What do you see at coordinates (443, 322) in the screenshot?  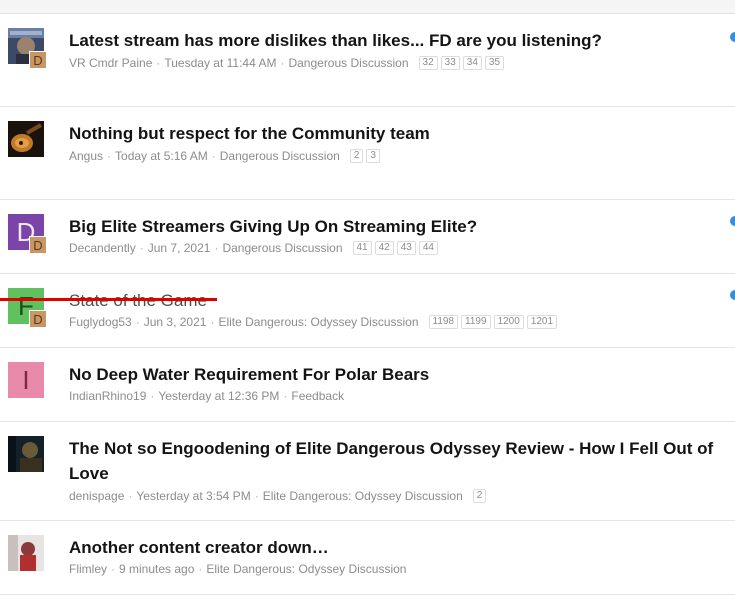 I see `page-link: 1198` at bounding box center [443, 322].